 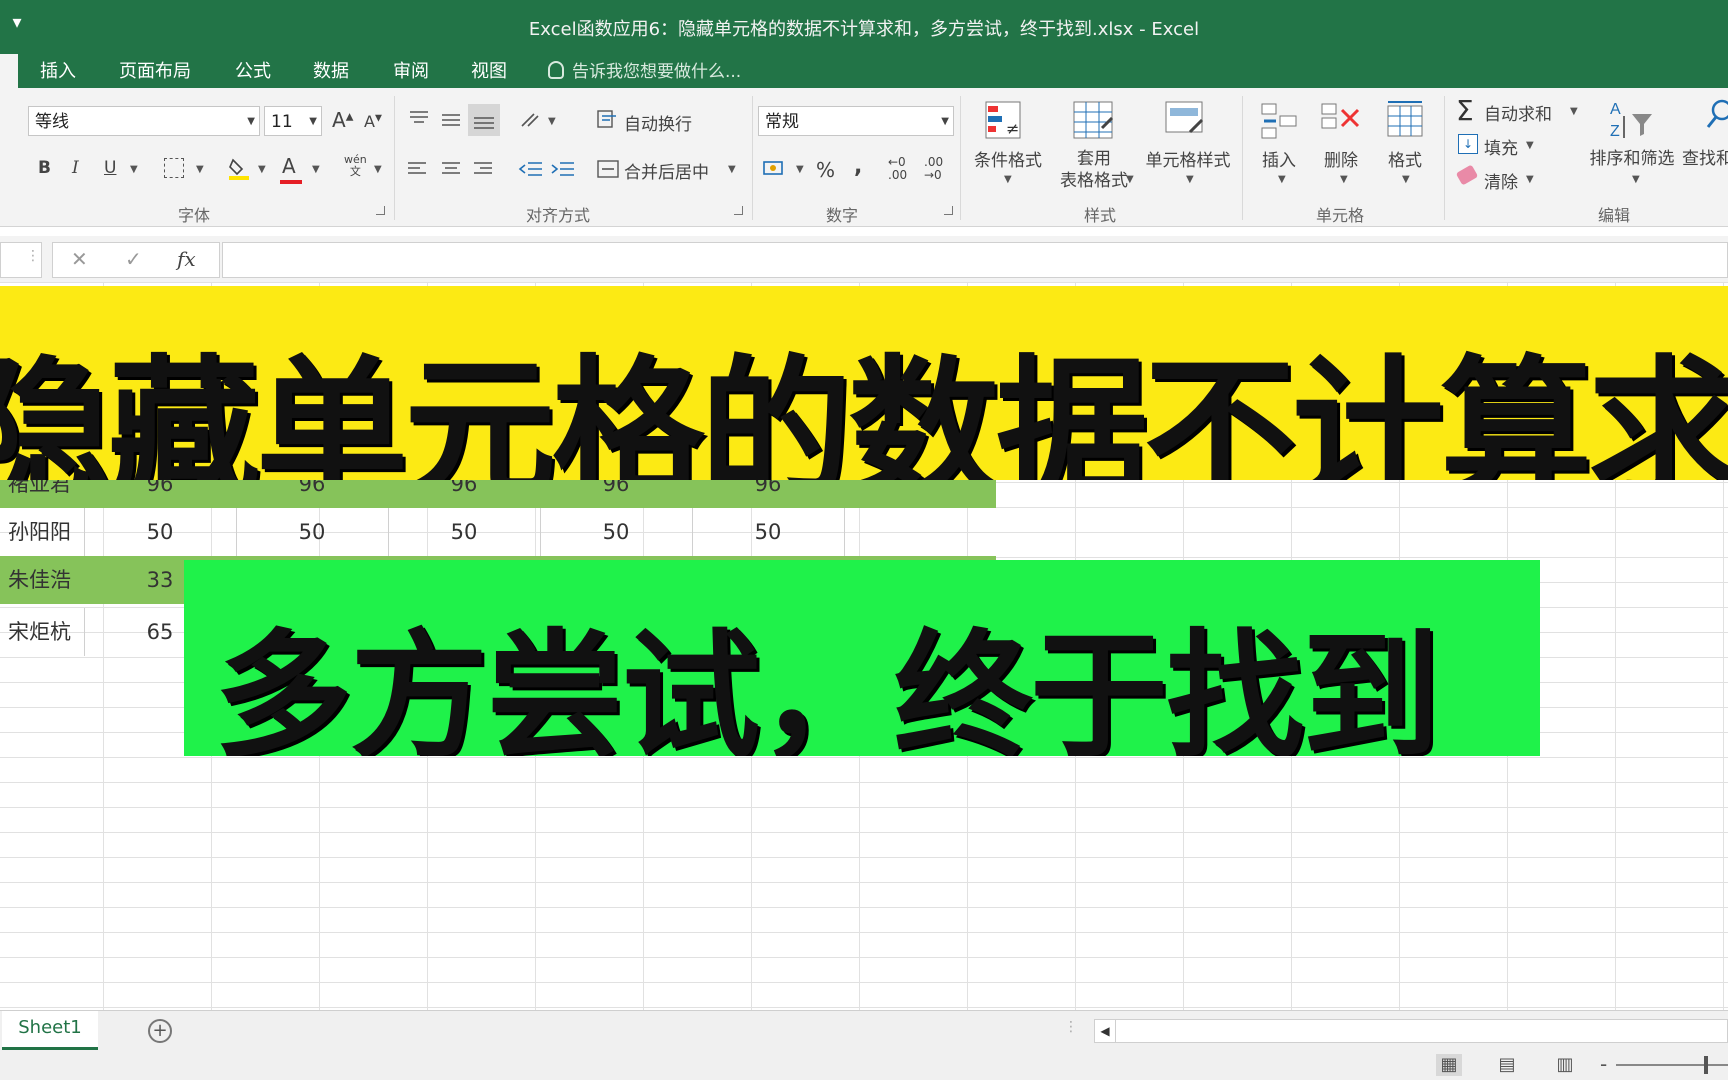 What do you see at coordinates (316, 169) in the screenshot?
I see `font-color-dropdown: ▼` at bounding box center [316, 169].